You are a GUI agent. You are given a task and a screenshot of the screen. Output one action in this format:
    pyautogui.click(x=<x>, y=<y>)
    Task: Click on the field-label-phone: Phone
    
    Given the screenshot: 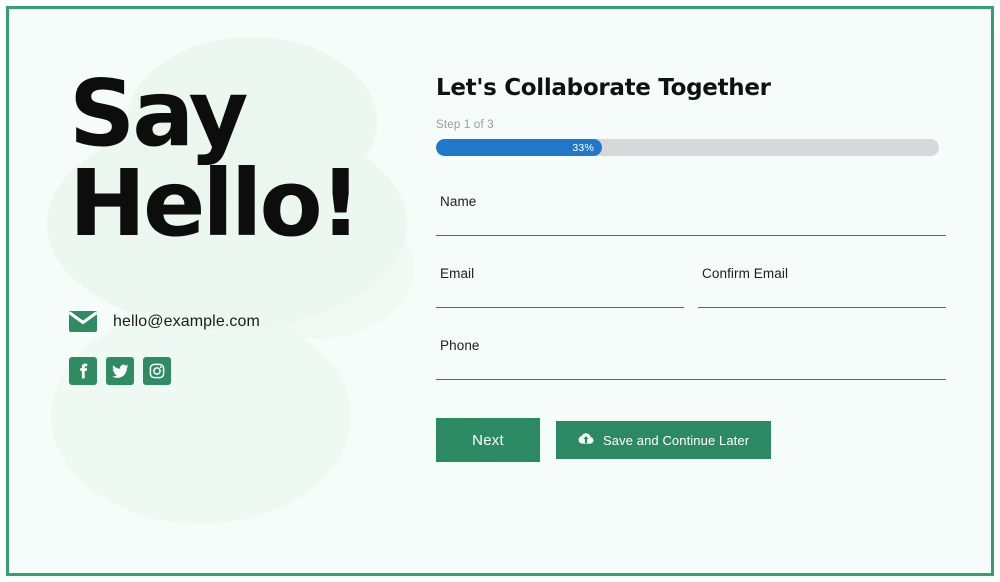 What is the action you would take?
    pyautogui.click(x=460, y=345)
    